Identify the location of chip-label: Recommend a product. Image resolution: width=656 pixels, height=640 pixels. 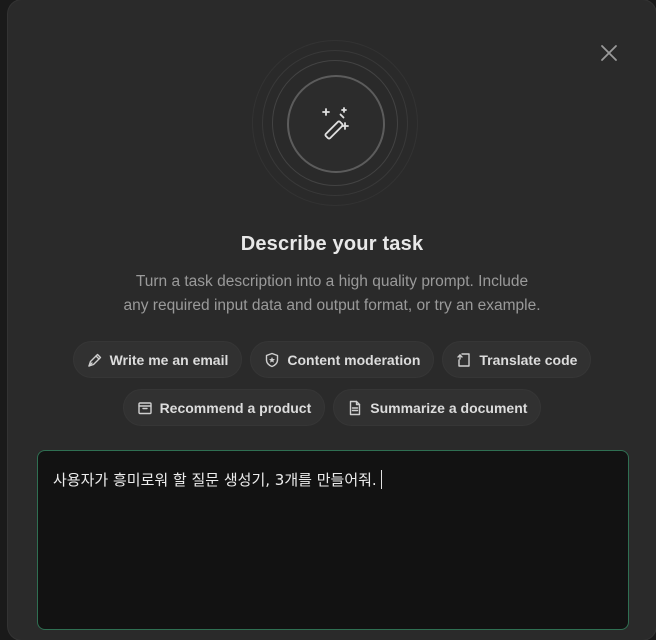
(235, 407).